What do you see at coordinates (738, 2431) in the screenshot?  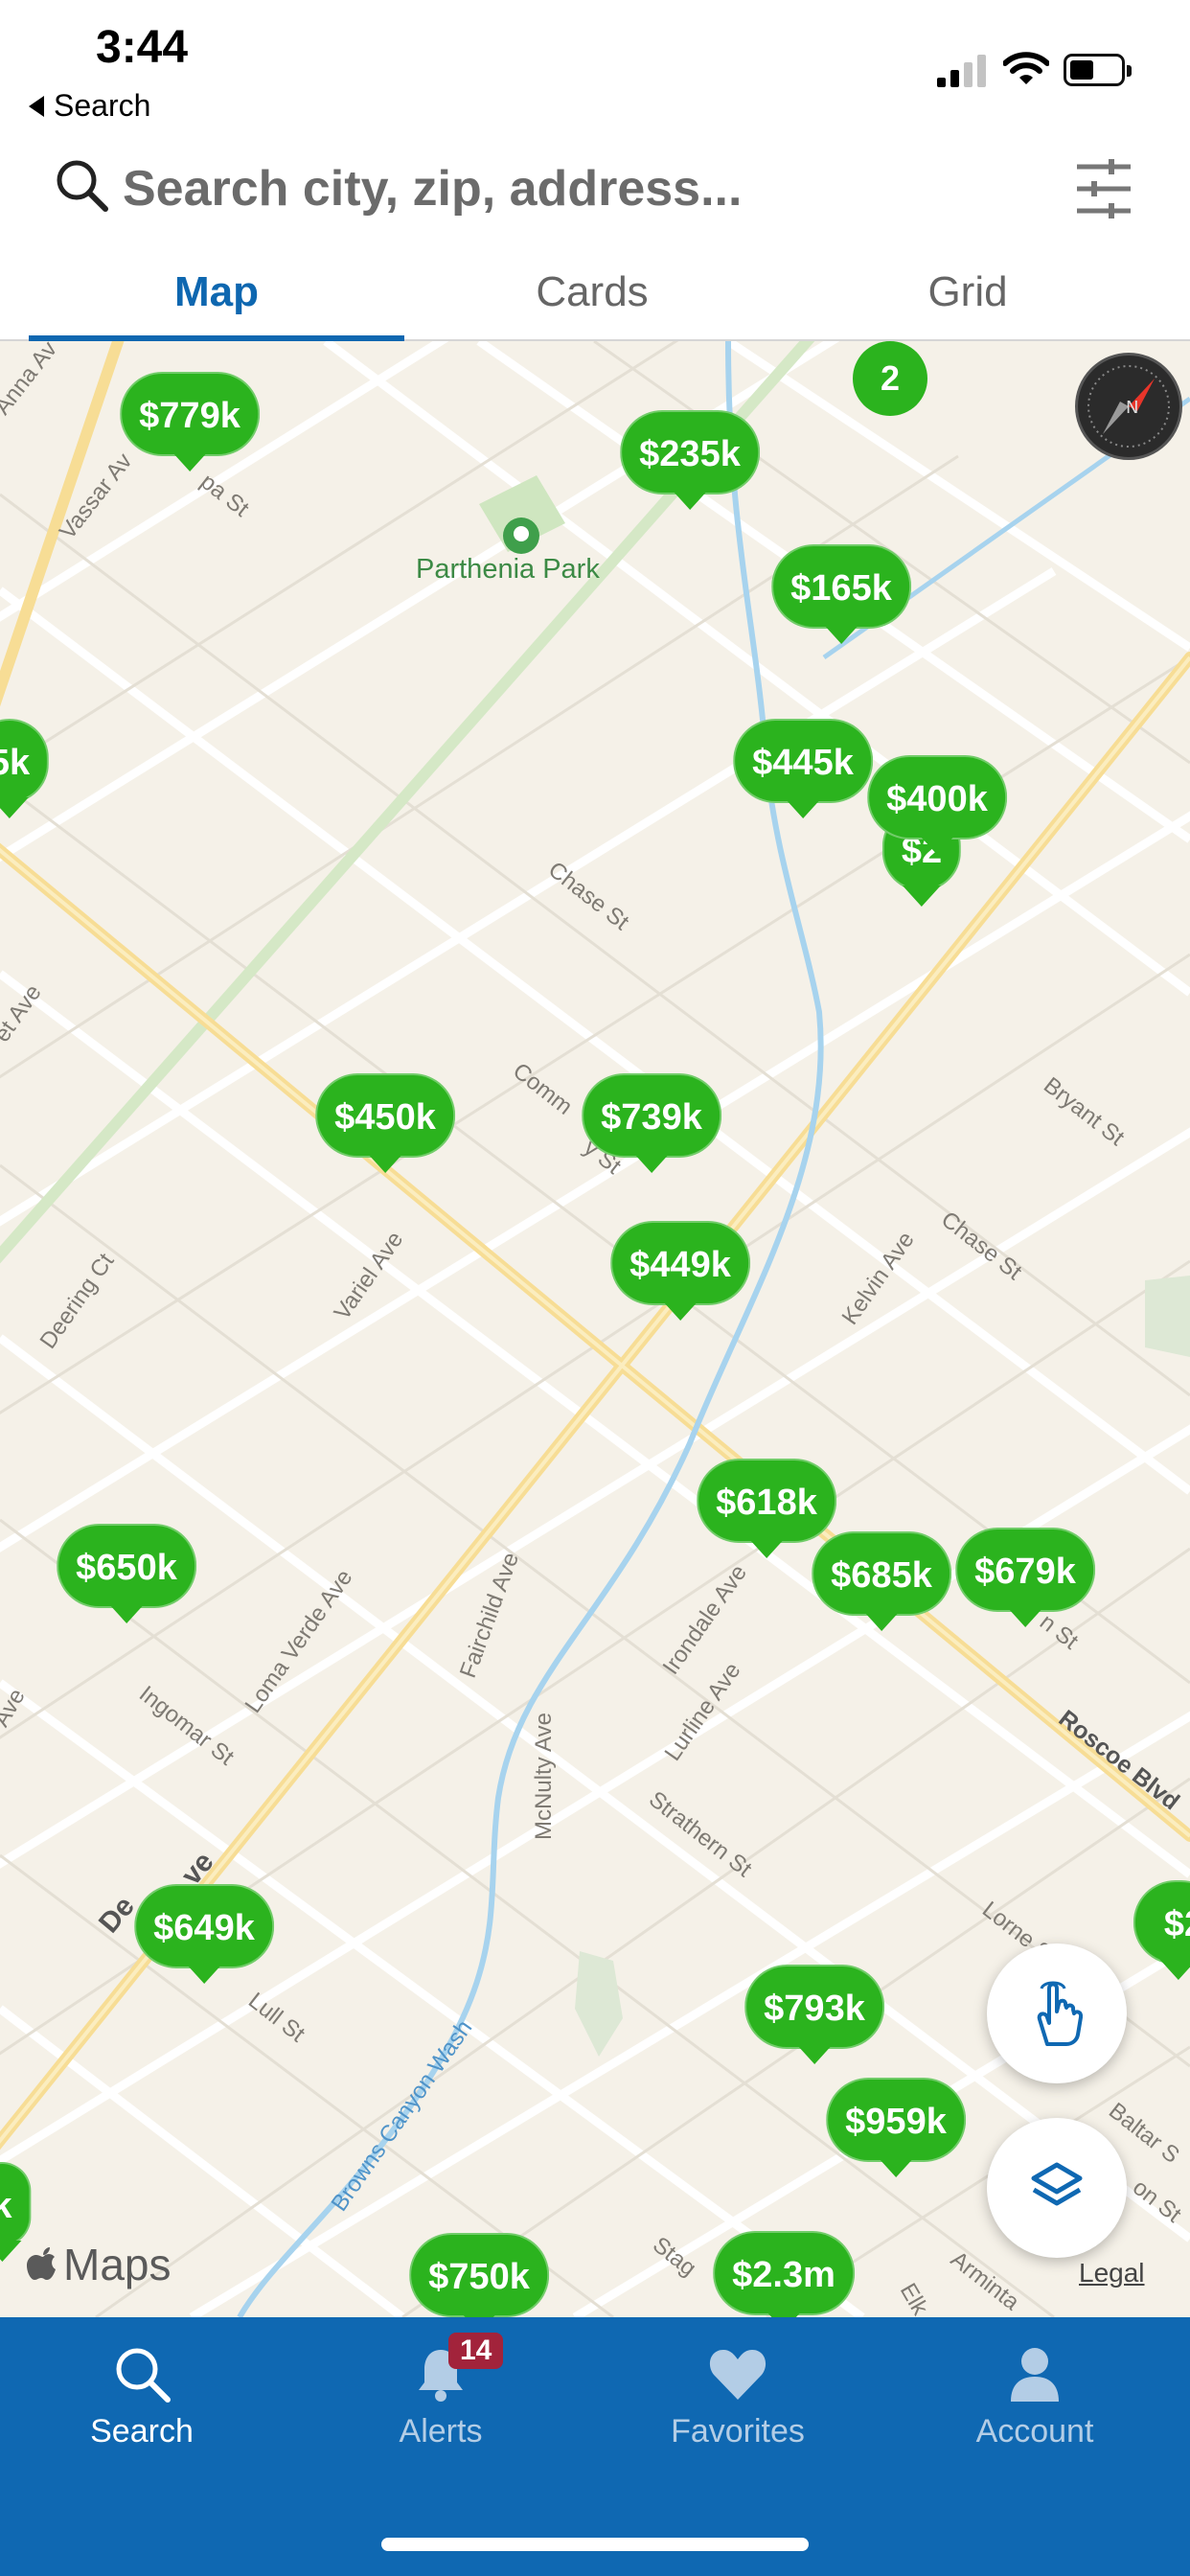 I see `nav-favorites-label: Favorites` at bounding box center [738, 2431].